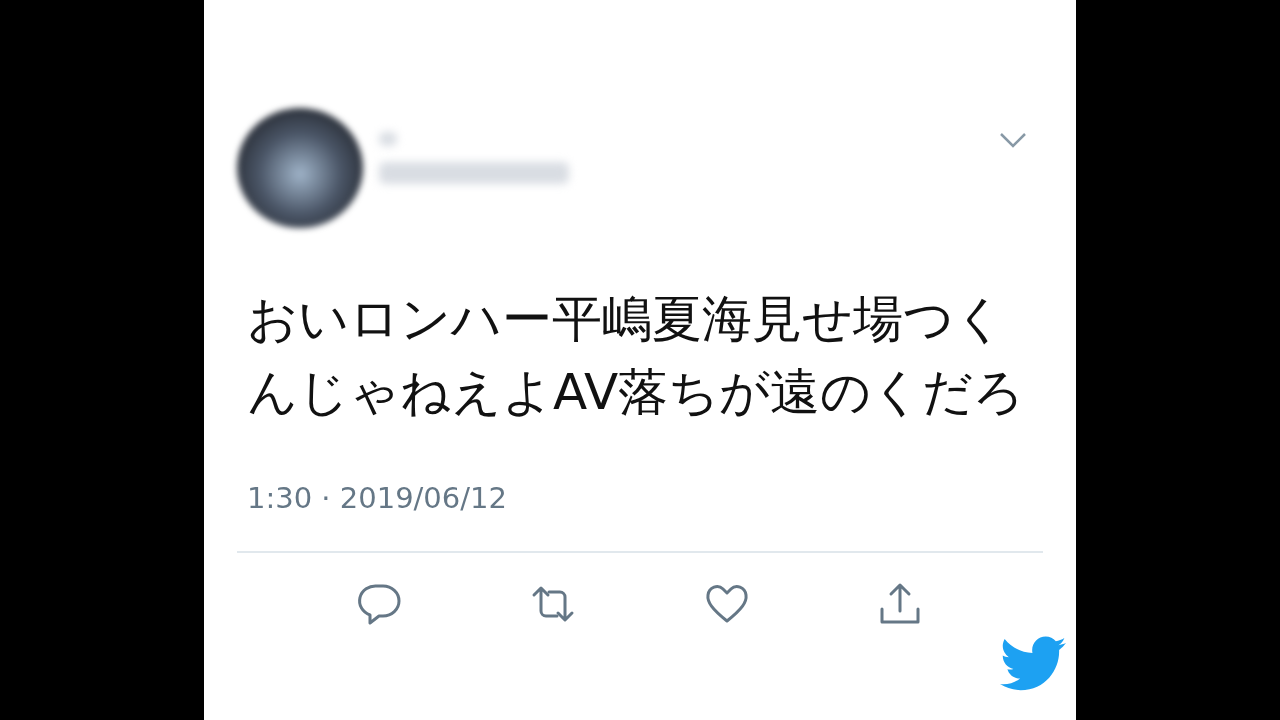 The image size is (1280, 720). Describe the element at coordinates (1033, 664) in the screenshot. I see `bird-icon` at that location.